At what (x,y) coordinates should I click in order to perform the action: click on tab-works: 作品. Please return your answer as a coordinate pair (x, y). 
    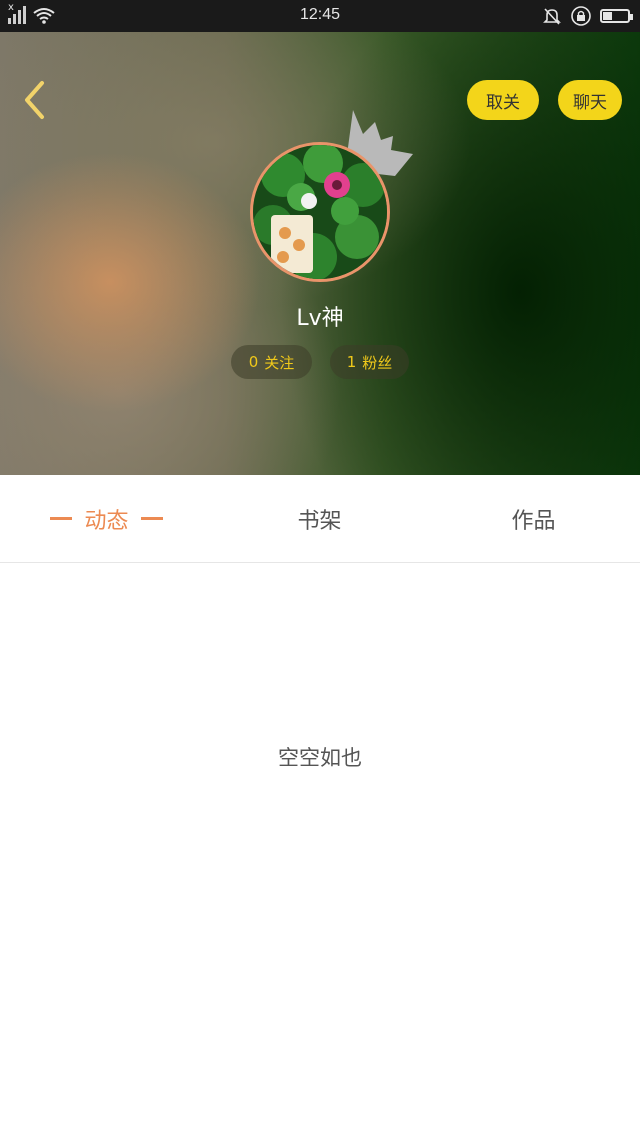
    Looking at the image, I should click on (533, 518).